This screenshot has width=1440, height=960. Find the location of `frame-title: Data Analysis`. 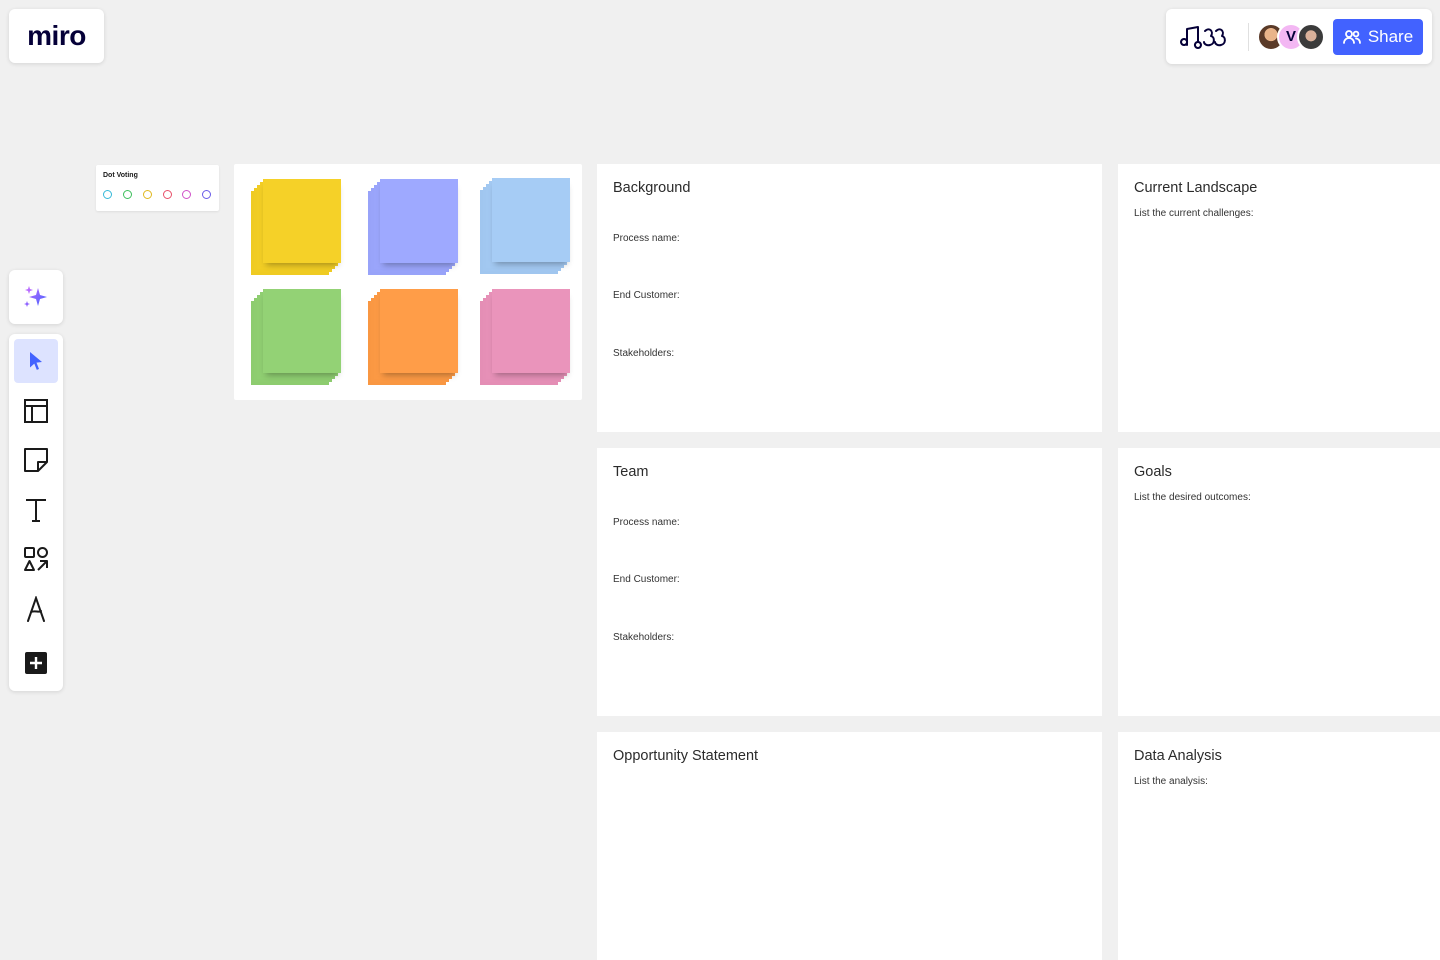

frame-title: Data Analysis is located at coordinates (1178, 756).